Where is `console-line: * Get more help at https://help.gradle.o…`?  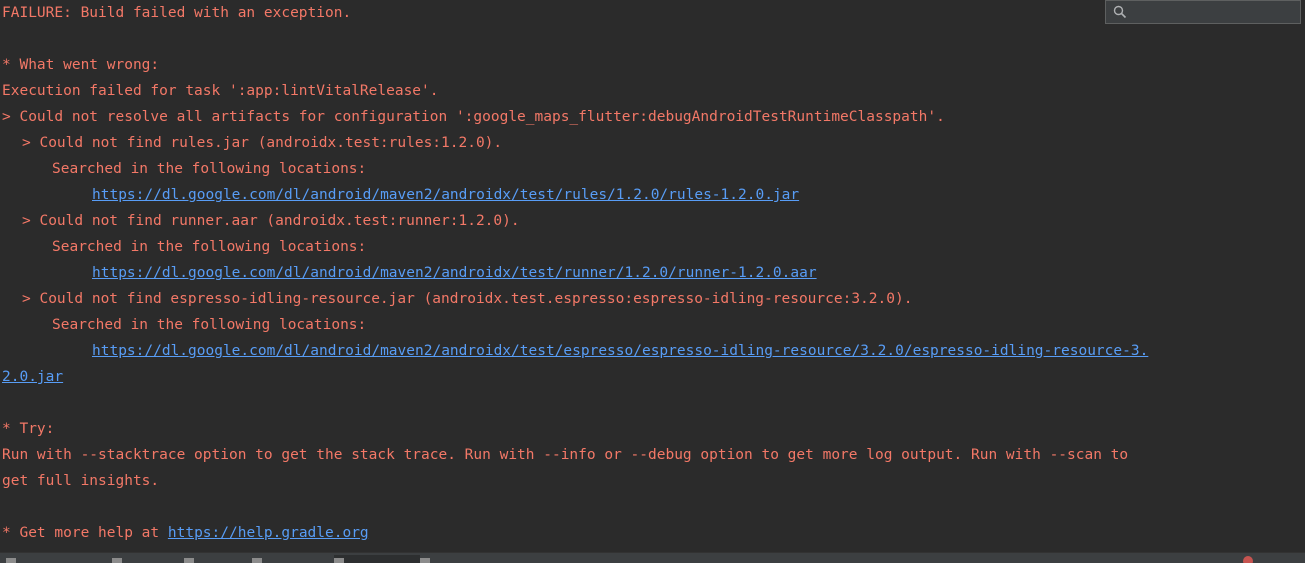
console-line: * Get more help at https://help.gradle.o… is located at coordinates (652, 533).